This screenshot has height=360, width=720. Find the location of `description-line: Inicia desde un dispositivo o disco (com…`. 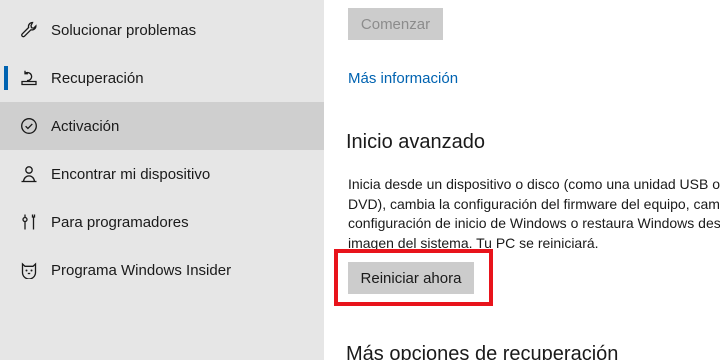

description-line: Inicia desde un dispositivo o disco (com… is located at coordinates (534, 184).